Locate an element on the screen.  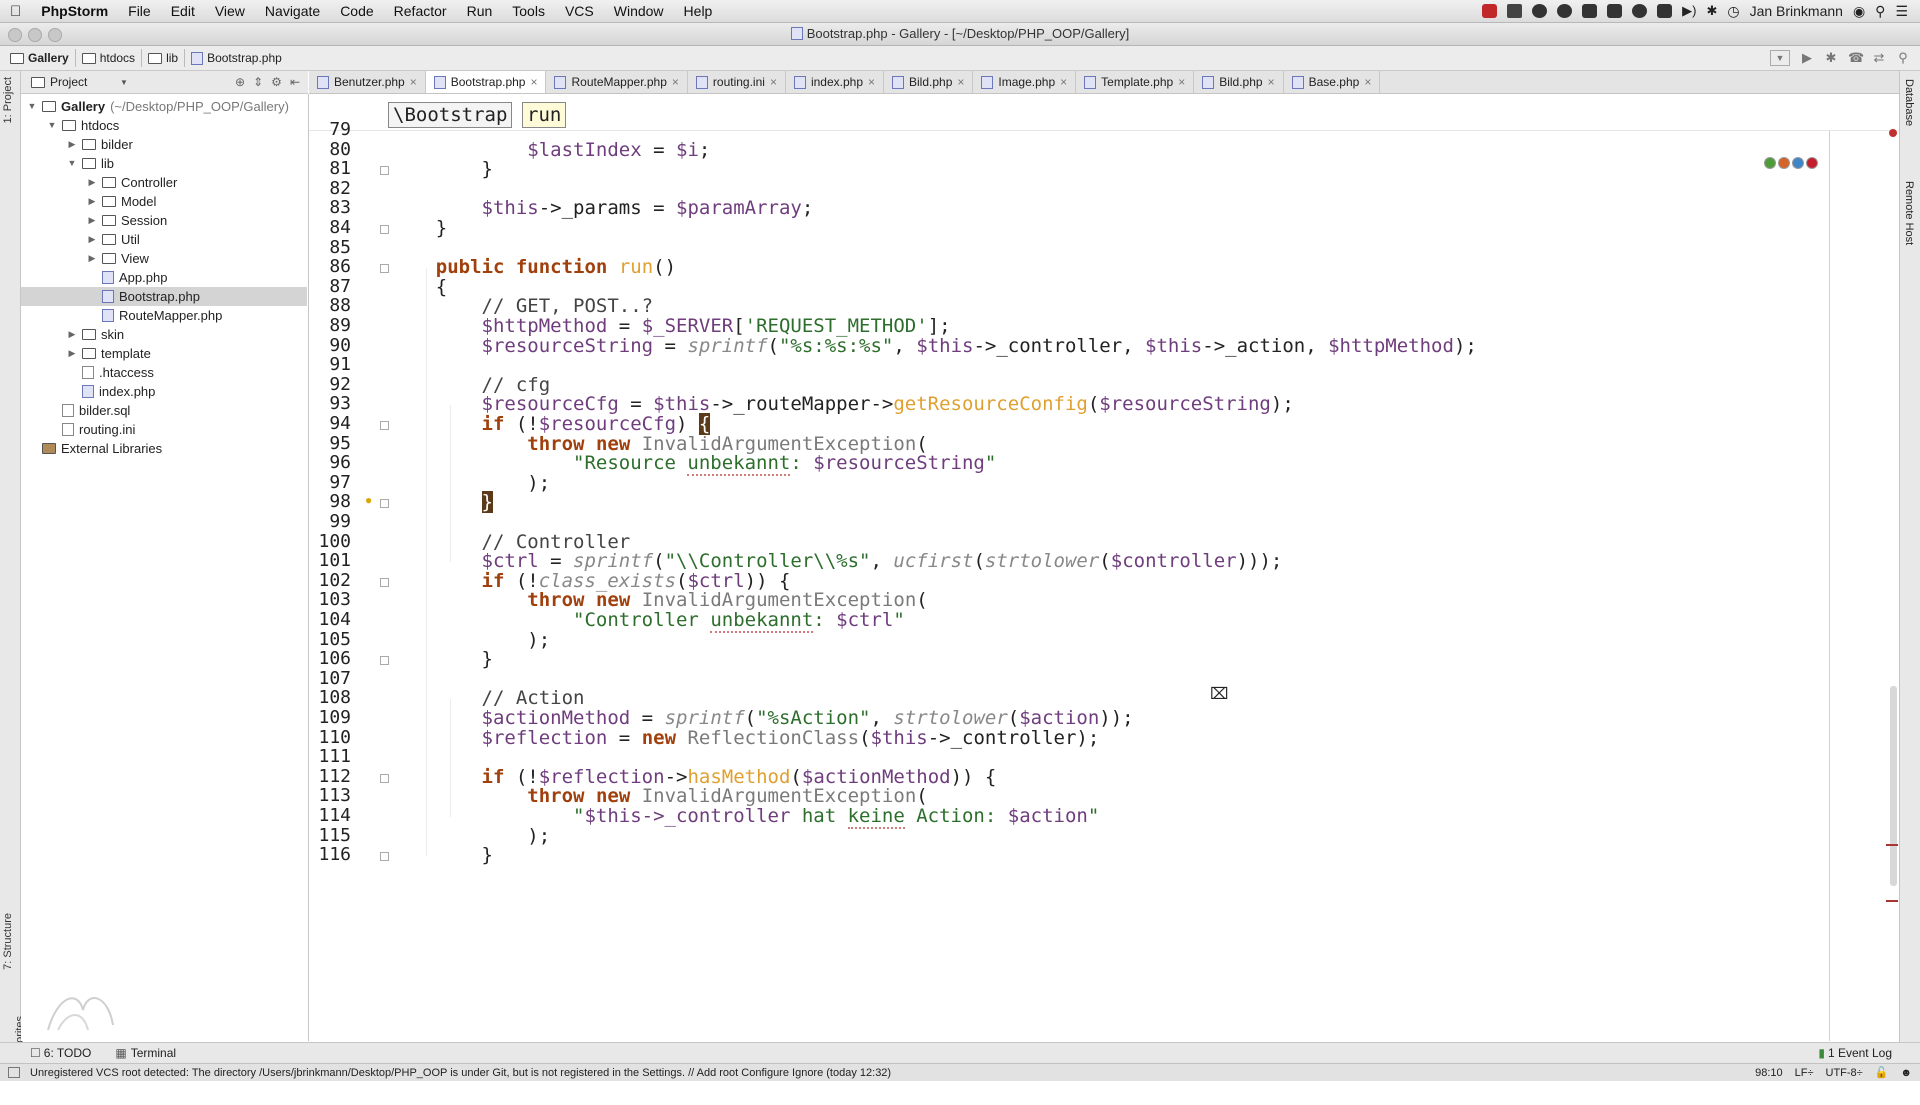
volume-icon: ▶) is located at coordinates (1689, 11).